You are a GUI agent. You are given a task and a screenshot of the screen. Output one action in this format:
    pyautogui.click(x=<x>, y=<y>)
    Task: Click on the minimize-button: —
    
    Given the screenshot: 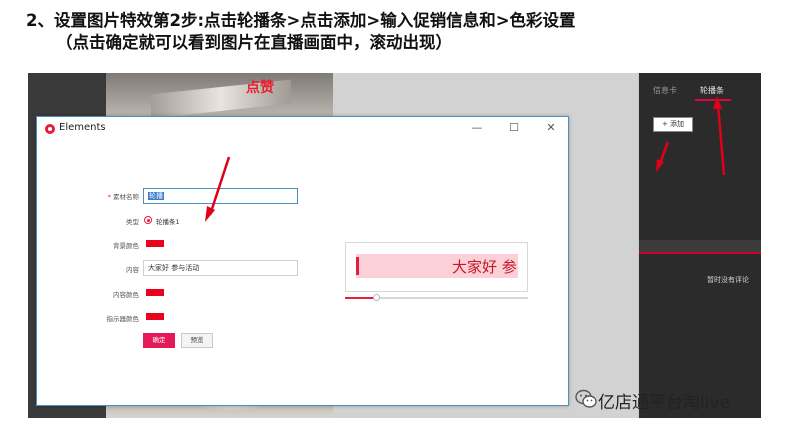 What is the action you would take?
    pyautogui.click(x=477, y=128)
    